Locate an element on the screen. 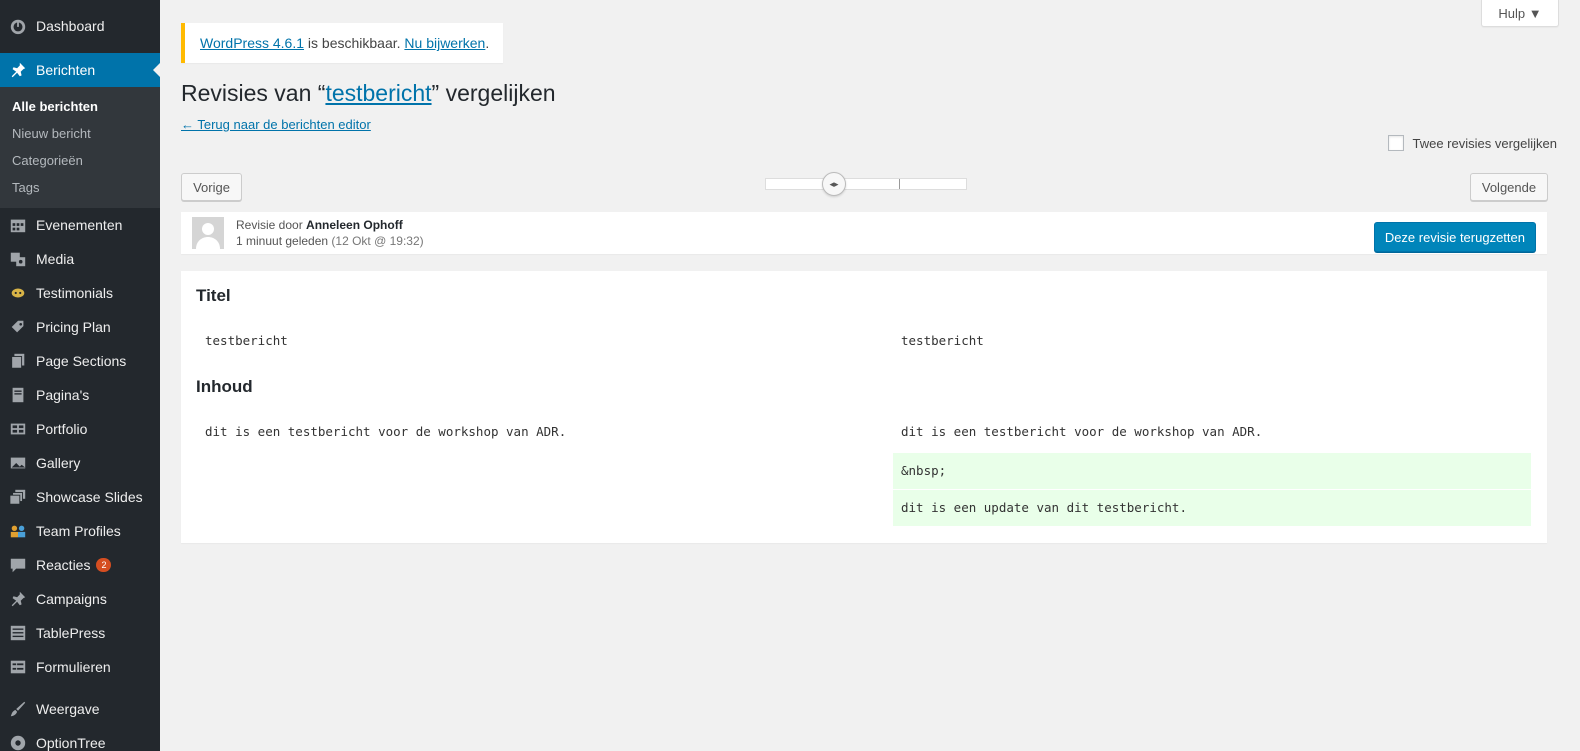 Image resolution: width=1580 pixels, height=751 pixels. menu-label: Berichten is located at coordinates (66, 70).